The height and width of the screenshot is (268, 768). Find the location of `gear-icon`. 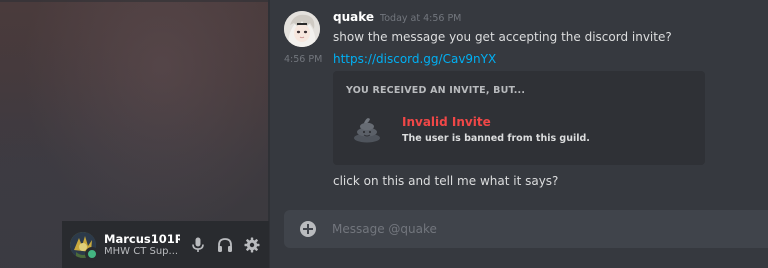

gear-icon is located at coordinates (252, 244).